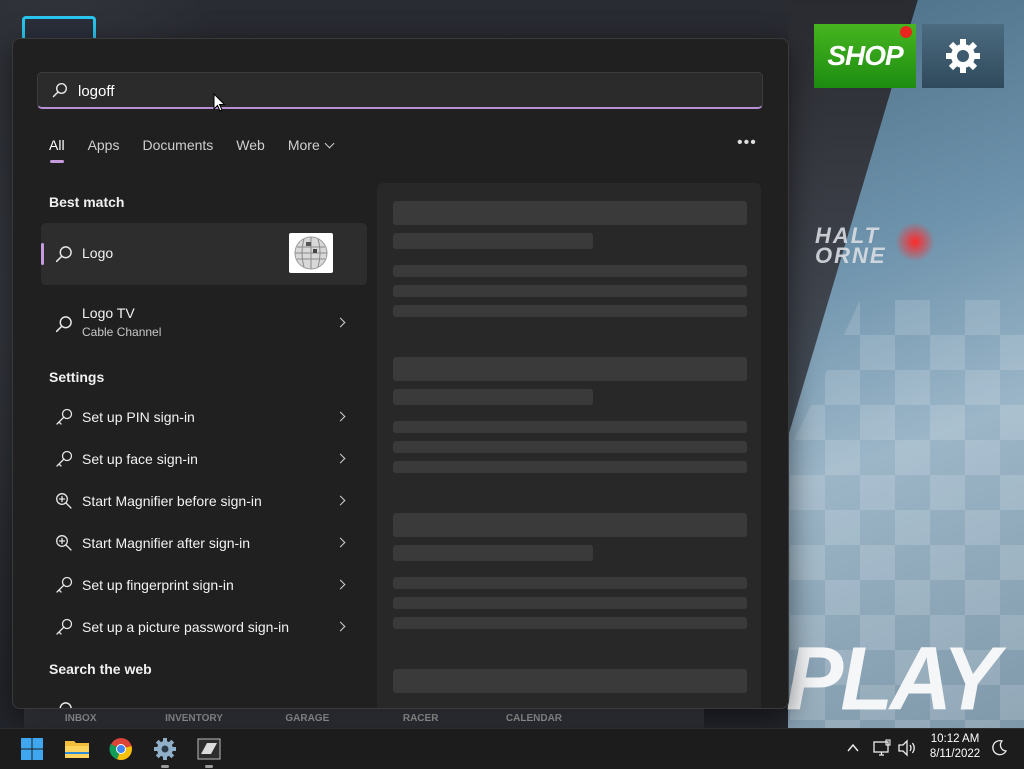 Image resolution: width=1024 pixels, height=769 pixels. I want to click on tab-all: All, so click(57, 150).